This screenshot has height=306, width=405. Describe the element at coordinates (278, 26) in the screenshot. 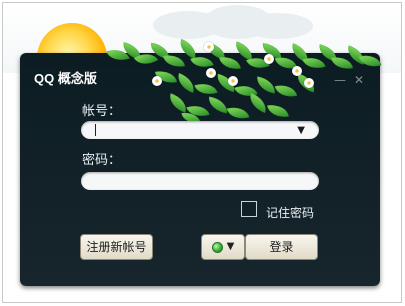

I see `cloud` at that location.